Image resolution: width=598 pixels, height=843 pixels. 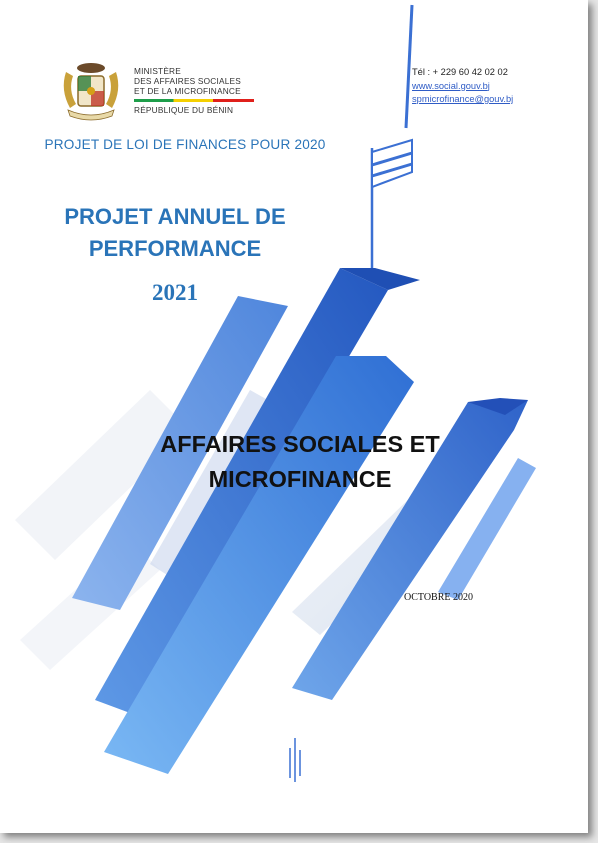 What do you see at coordinates (462, 100) in the screenshot?
I see `email-link: spmicrofinance@gouv.bj` at bounding box center [462, 100].